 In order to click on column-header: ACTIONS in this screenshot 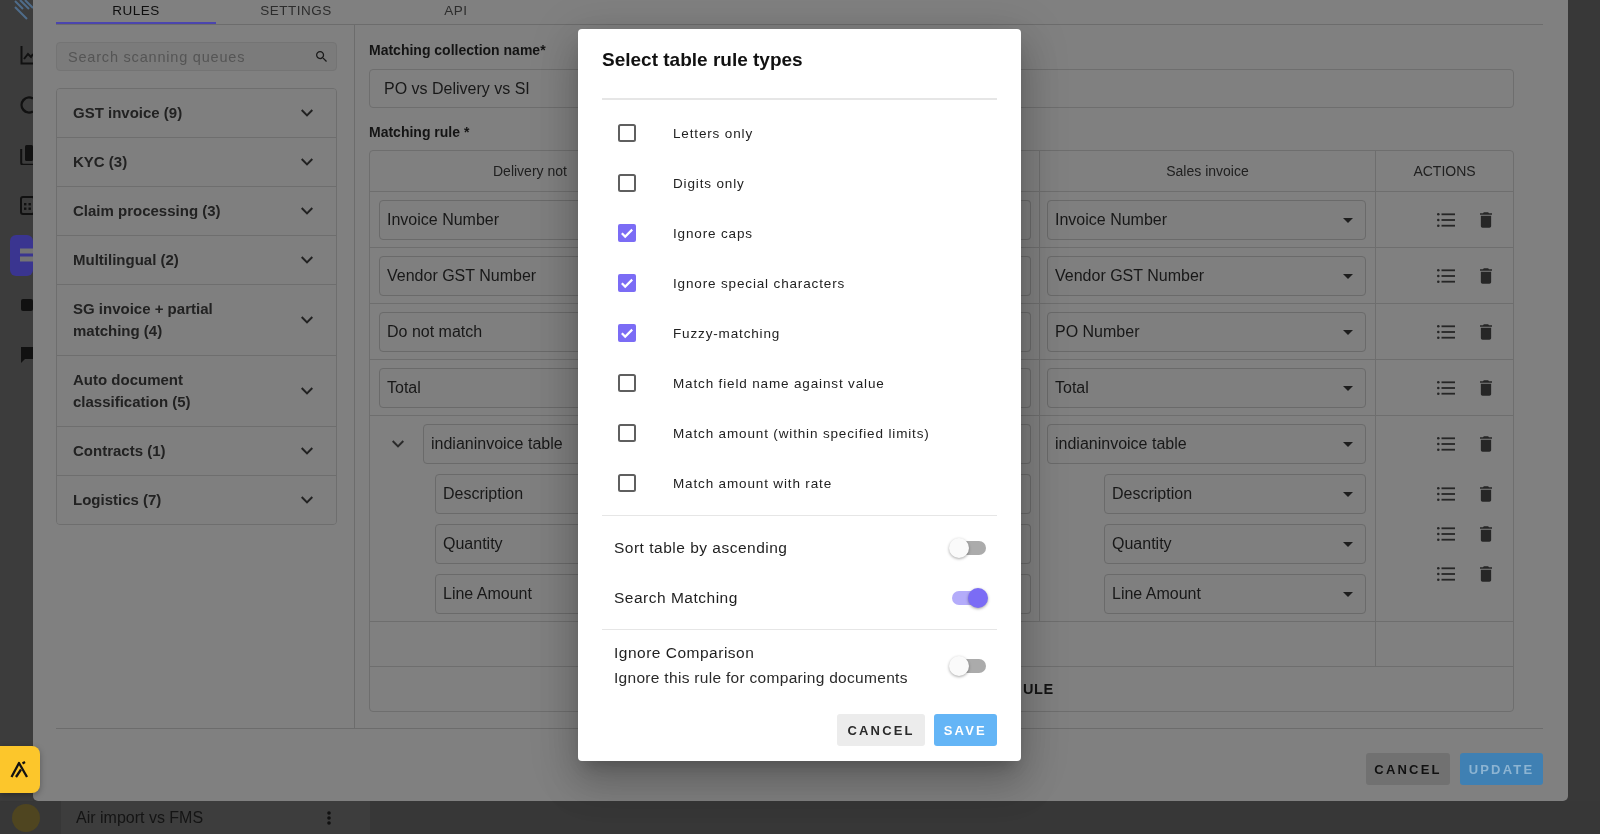, I will do `click(1444, 171)`.